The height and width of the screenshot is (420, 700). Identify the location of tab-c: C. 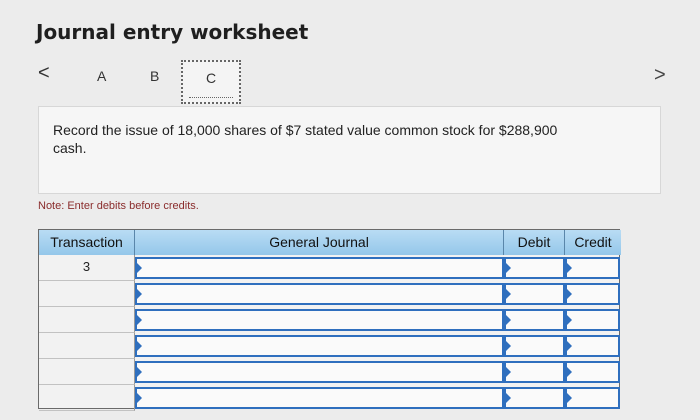
(211, 82).